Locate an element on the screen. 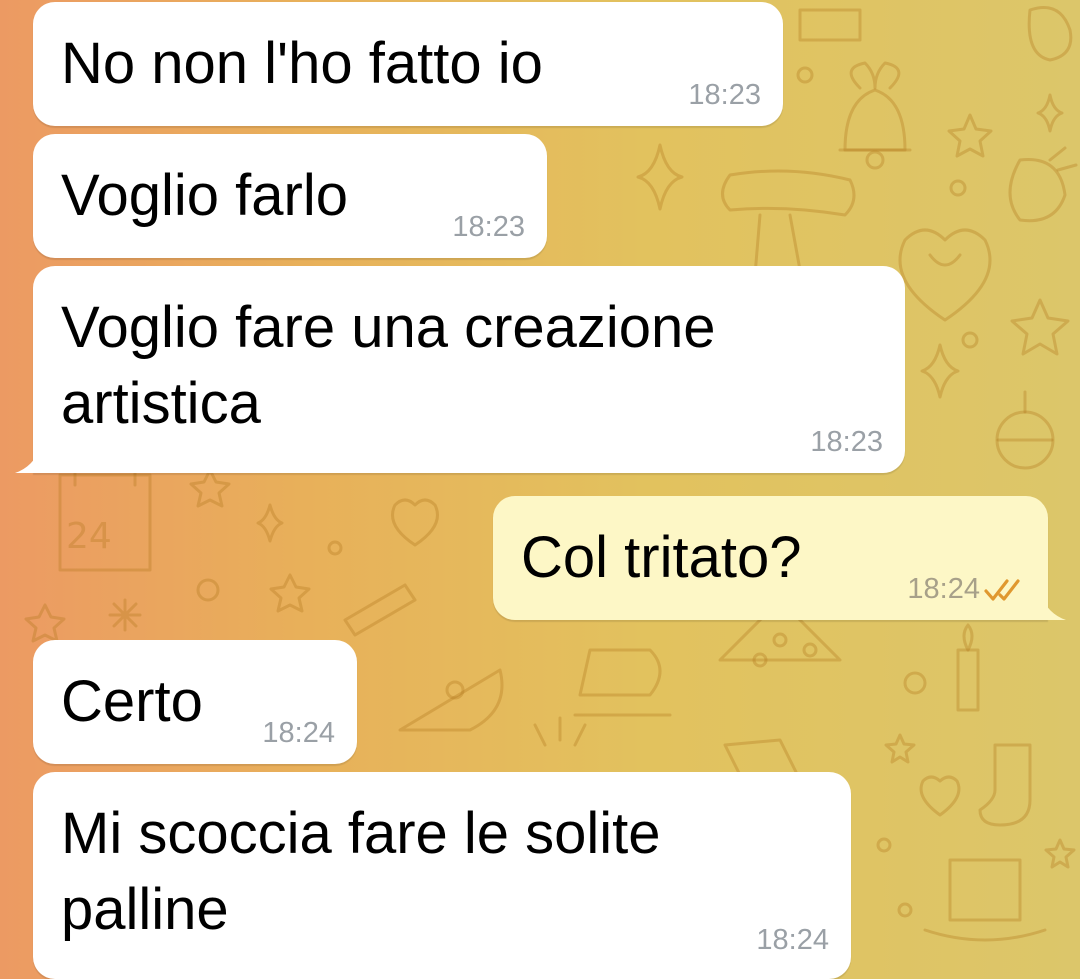  heart-box-doodle-icon is located at coordinates (945, 275).